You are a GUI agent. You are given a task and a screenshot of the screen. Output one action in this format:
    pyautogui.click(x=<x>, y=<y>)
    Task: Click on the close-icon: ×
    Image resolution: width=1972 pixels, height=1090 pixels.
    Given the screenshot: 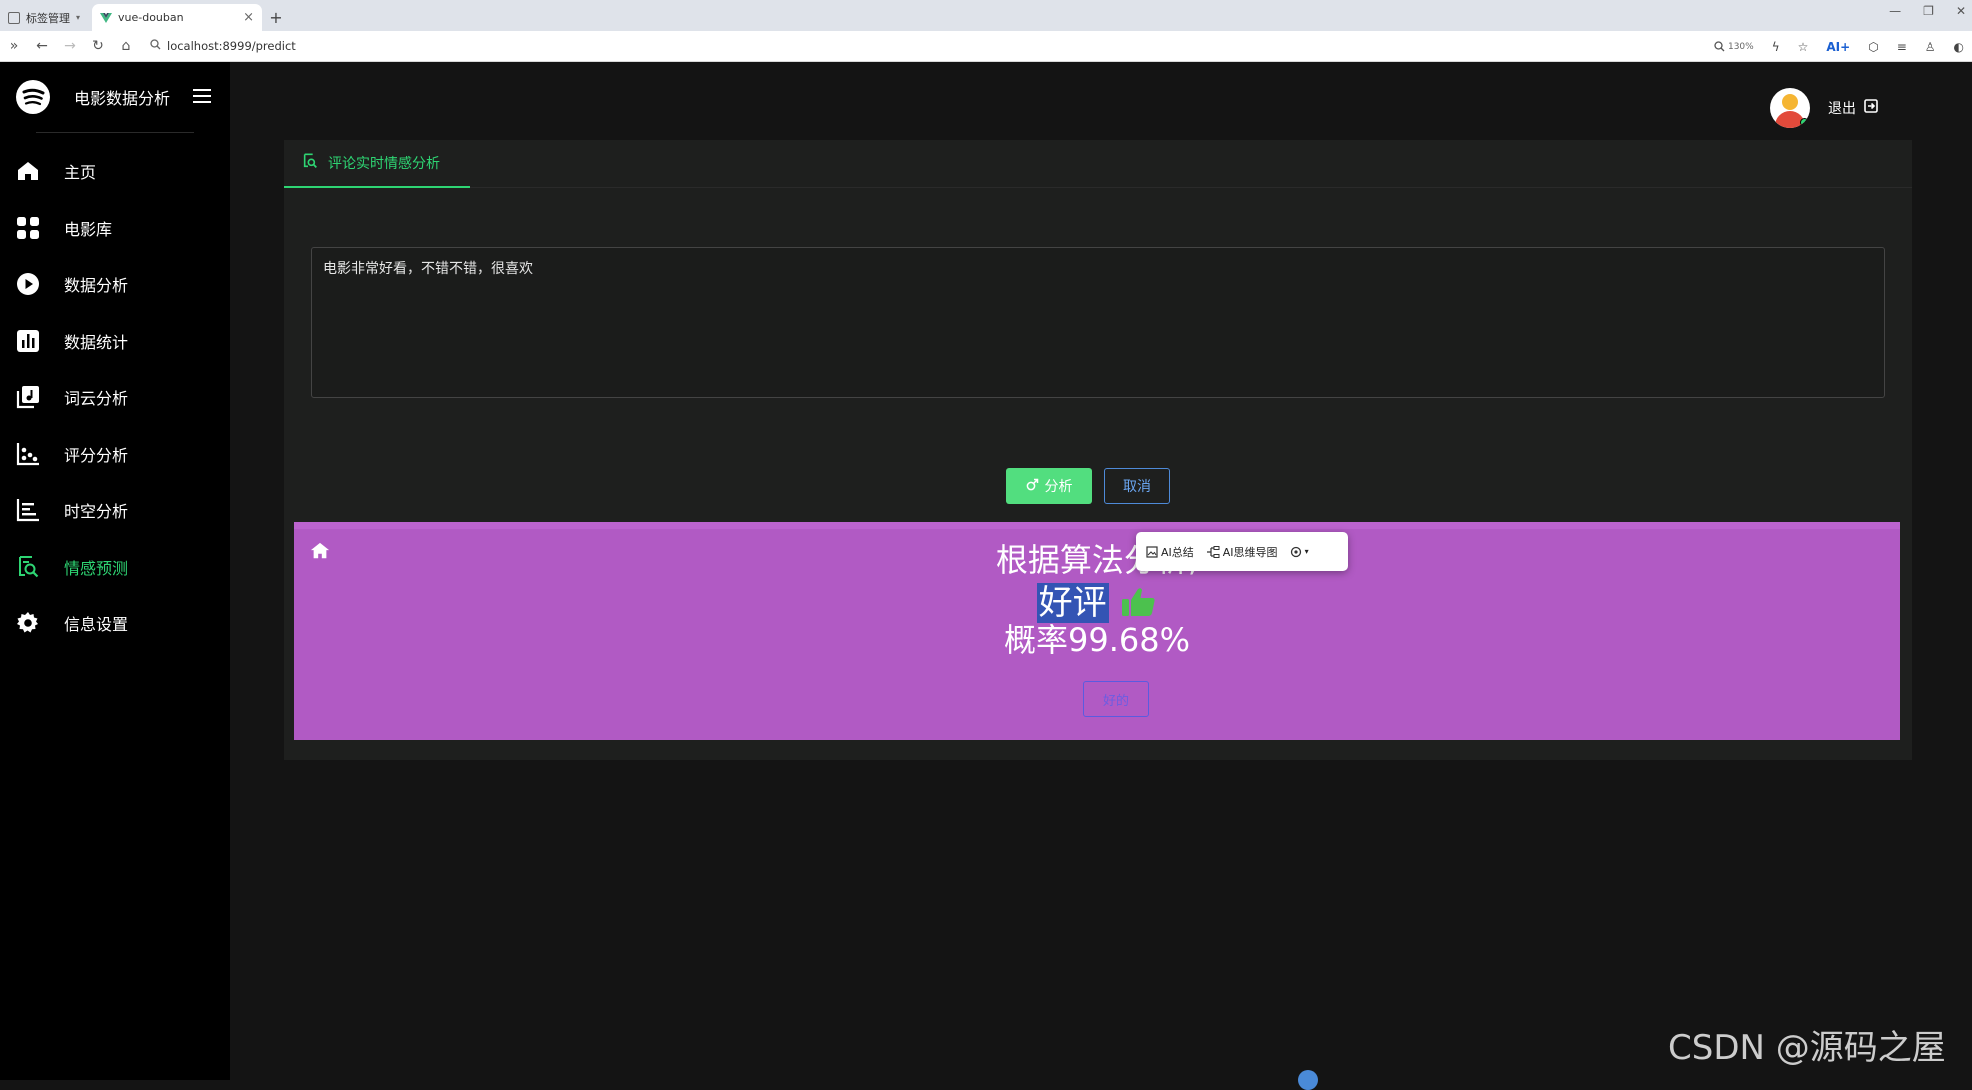 What is the action you would take?
    pyautogui.click(x=248, y=17)
    